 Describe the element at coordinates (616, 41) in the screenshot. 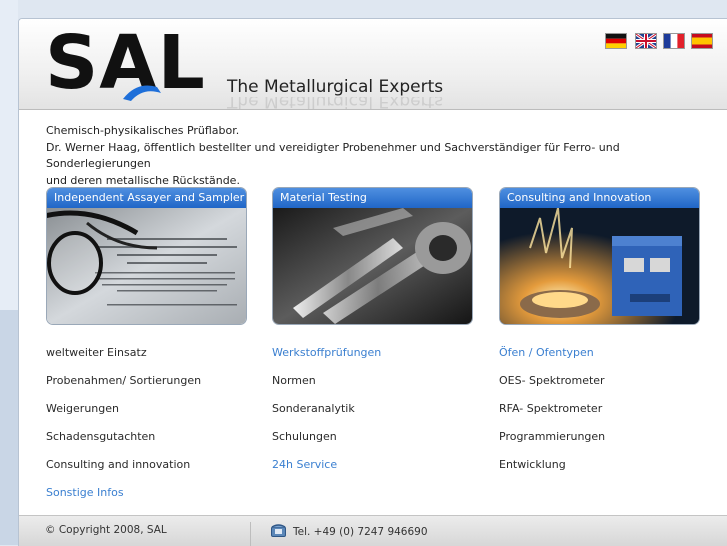

I see `german-flag-icon` at that location.